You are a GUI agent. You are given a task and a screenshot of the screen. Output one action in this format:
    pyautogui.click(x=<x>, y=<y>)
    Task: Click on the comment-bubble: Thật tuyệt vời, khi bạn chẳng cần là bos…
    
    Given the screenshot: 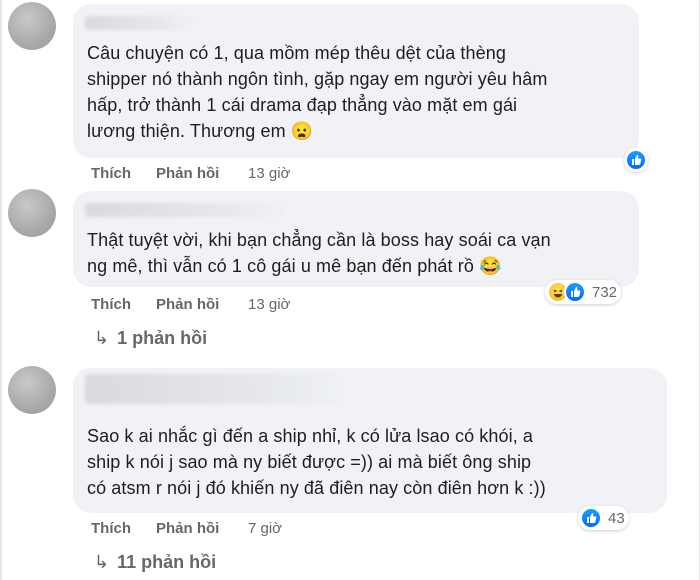 What is the action you would take?
    pyautogui.click(x=356, y=239)
    